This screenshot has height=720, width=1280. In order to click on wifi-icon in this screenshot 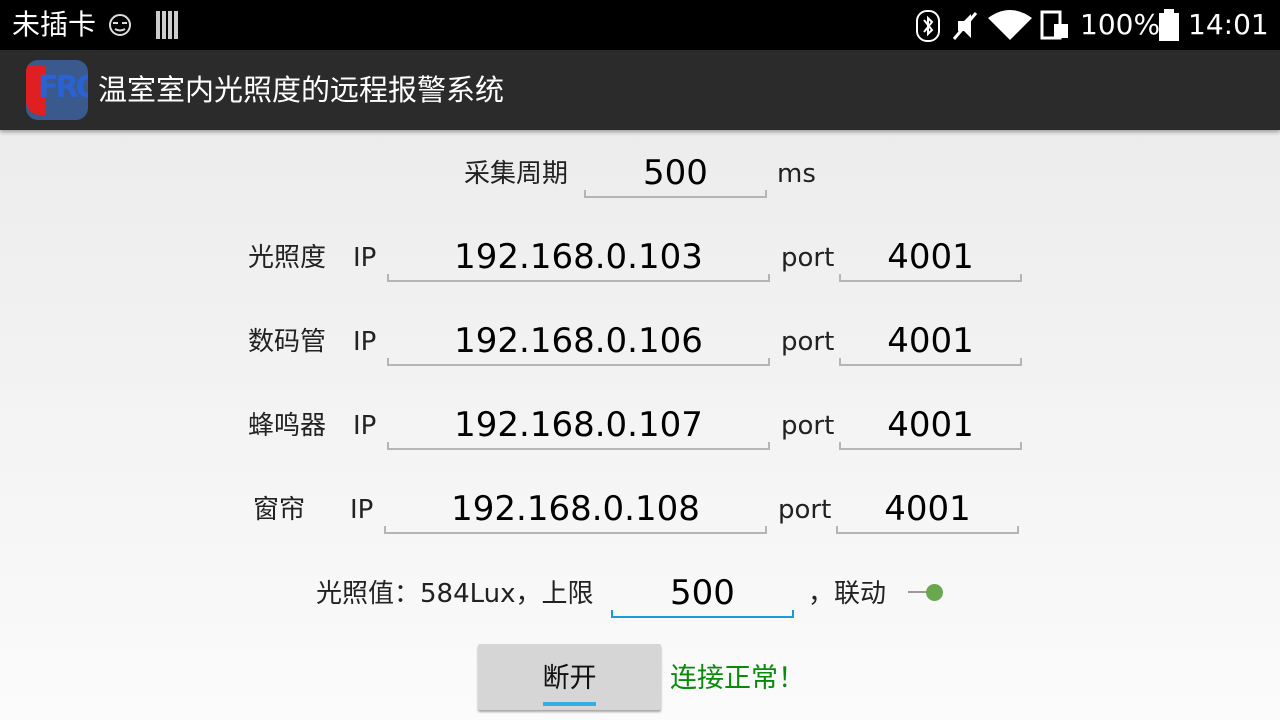, I will do `click(1010, 25)`.